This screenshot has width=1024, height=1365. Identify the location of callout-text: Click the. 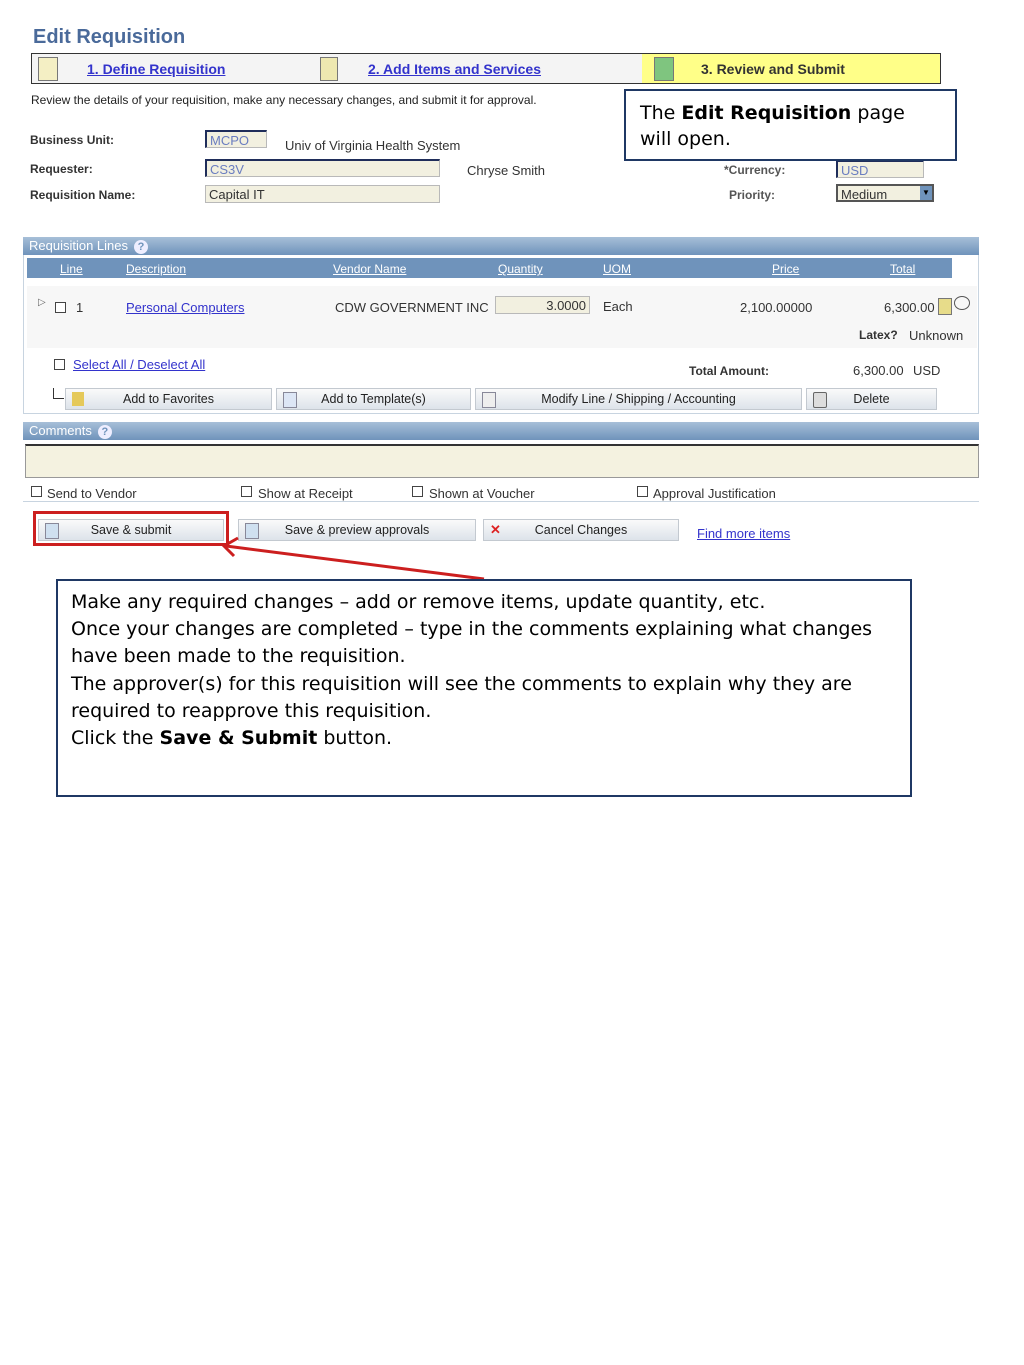
(115, 738).